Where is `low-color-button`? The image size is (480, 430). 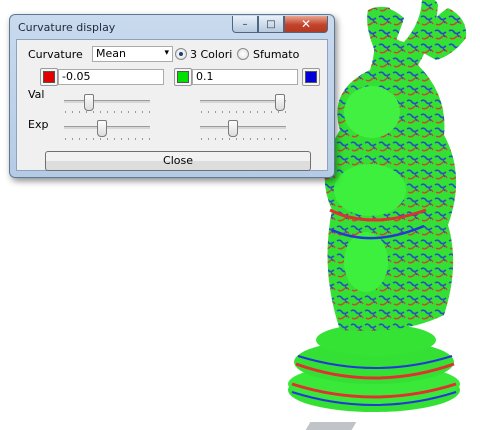 low-color-button is located at coordinates (49, 77).